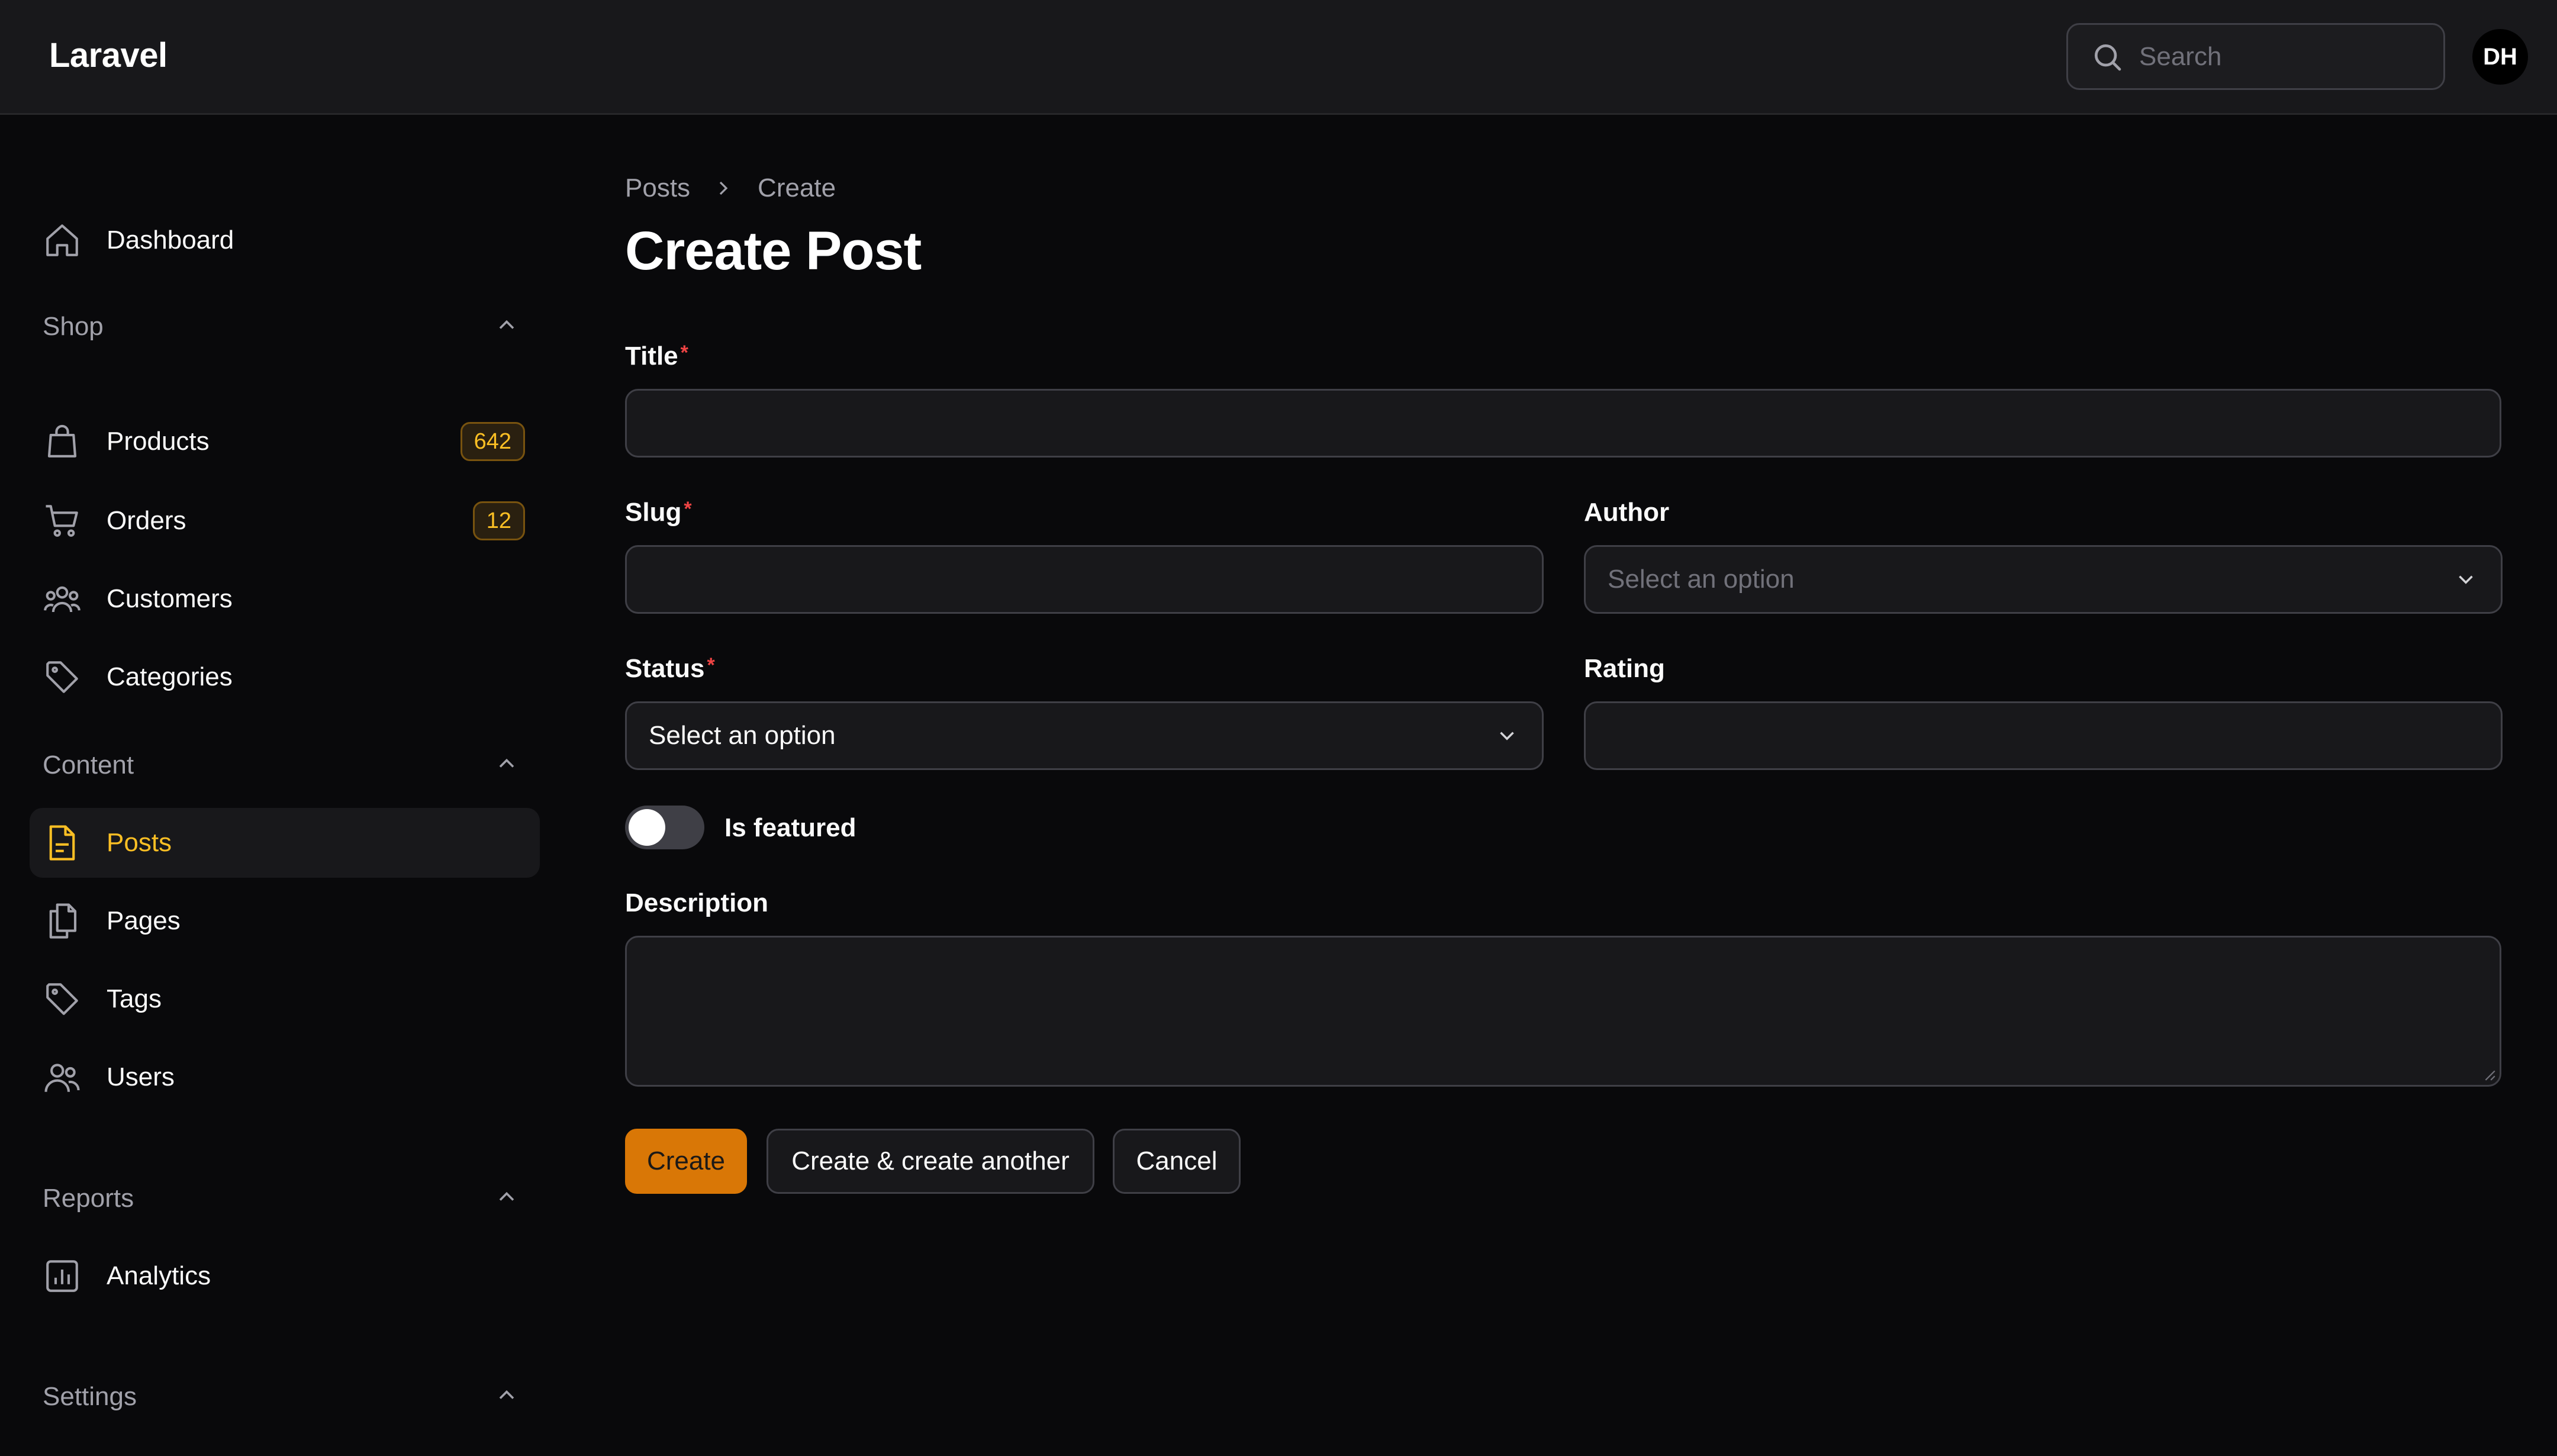 This screenshot has height=1456, width=2557. I want to click on slug-label-text: Slug, so click(653, 512).